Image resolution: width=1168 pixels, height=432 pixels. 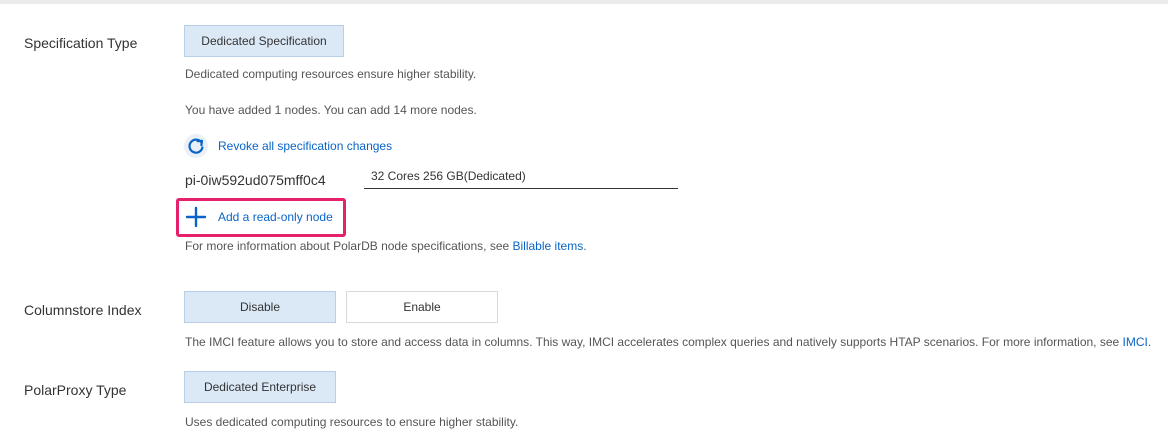 I want to click on node-id: pi-0iw592ud075mff0c4, so click(x=255, y=180).